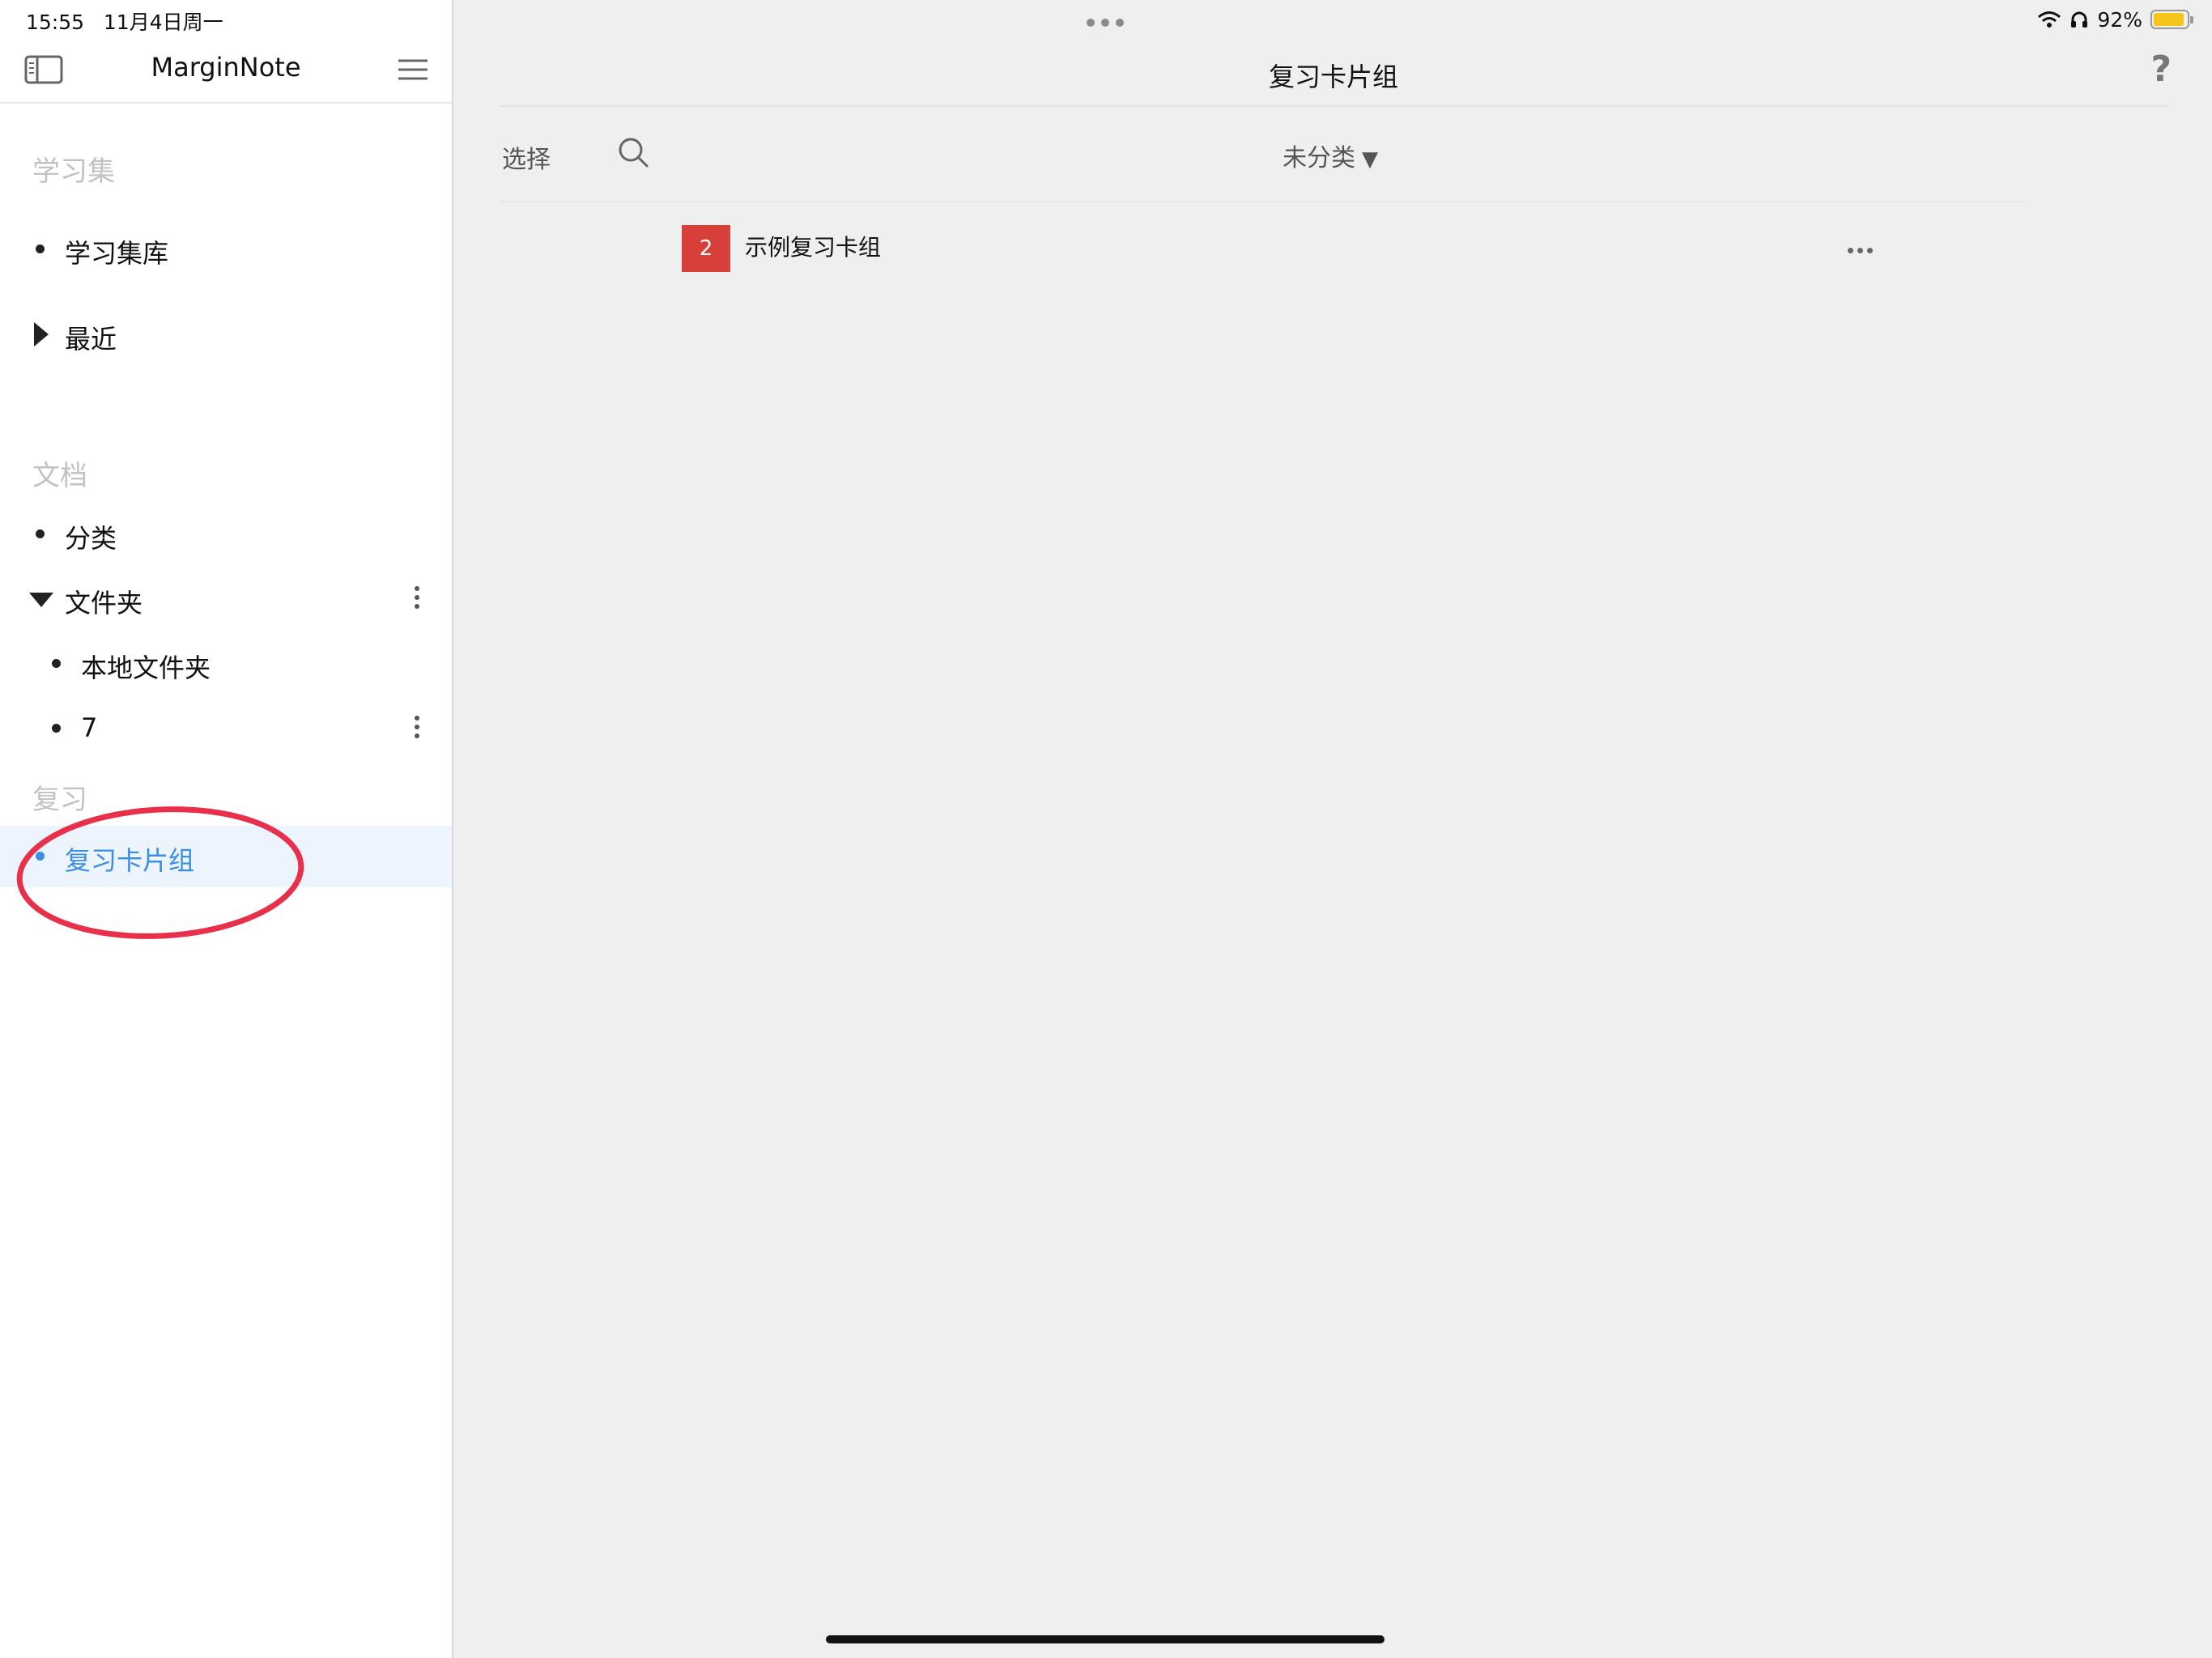 This screenshot has width=2212, height=1658. What do you see at coordinates (226, 335) in the screenshot?
I see `sidebar-item-recent: 最近` at bounding box center [226, 335].